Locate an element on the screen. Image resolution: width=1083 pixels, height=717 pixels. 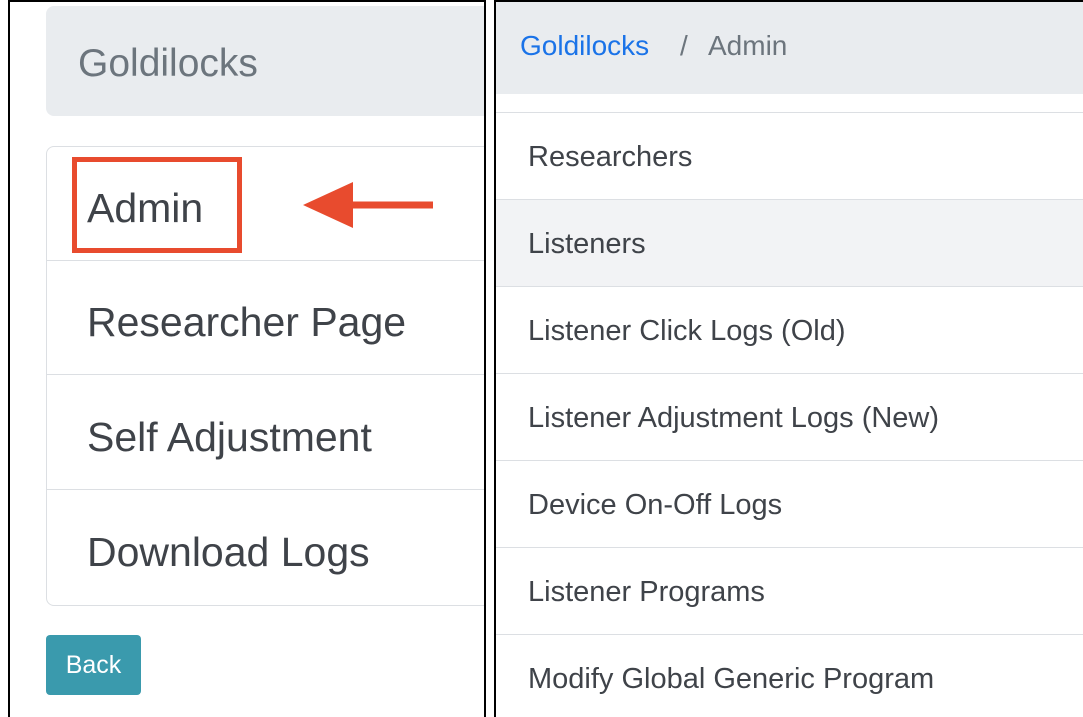
list-item-listeners: Listeners is located at coordinates (789, 242).